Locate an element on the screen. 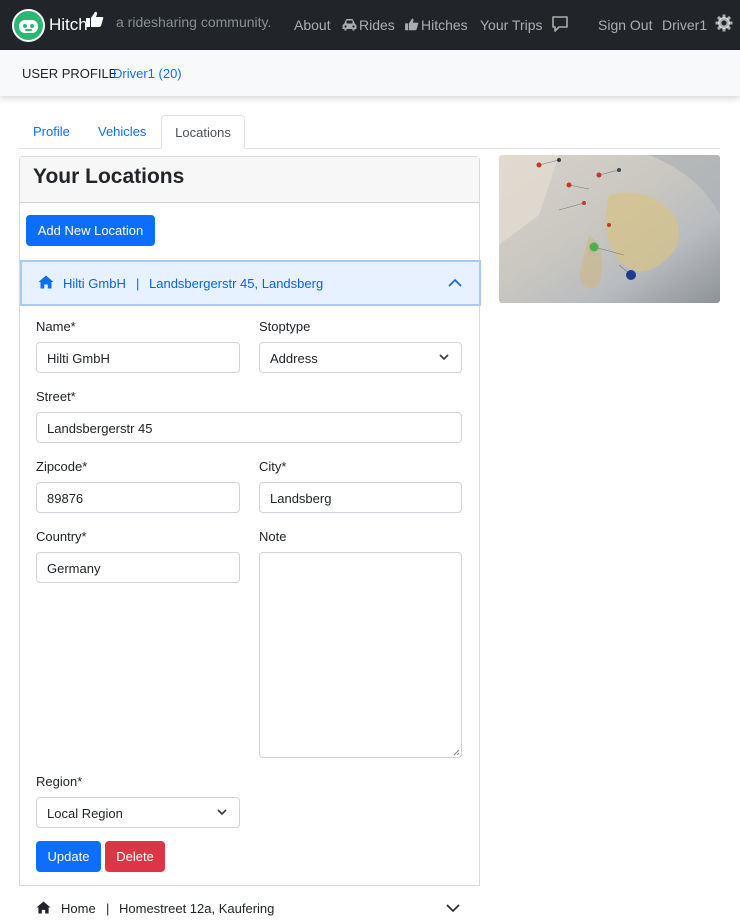 Image resolution: width=740 pixels, height=920 pixels. note-textarea is located at coordinates (360, 655).